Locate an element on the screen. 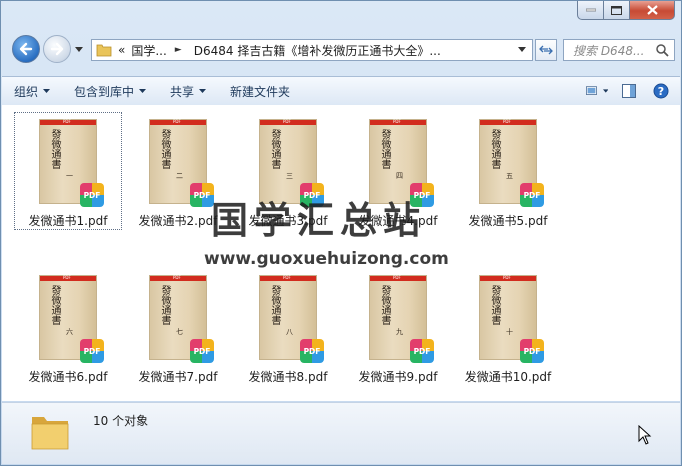  breadcrumb-back-chevrons: « is located at coordinates (121, 50).